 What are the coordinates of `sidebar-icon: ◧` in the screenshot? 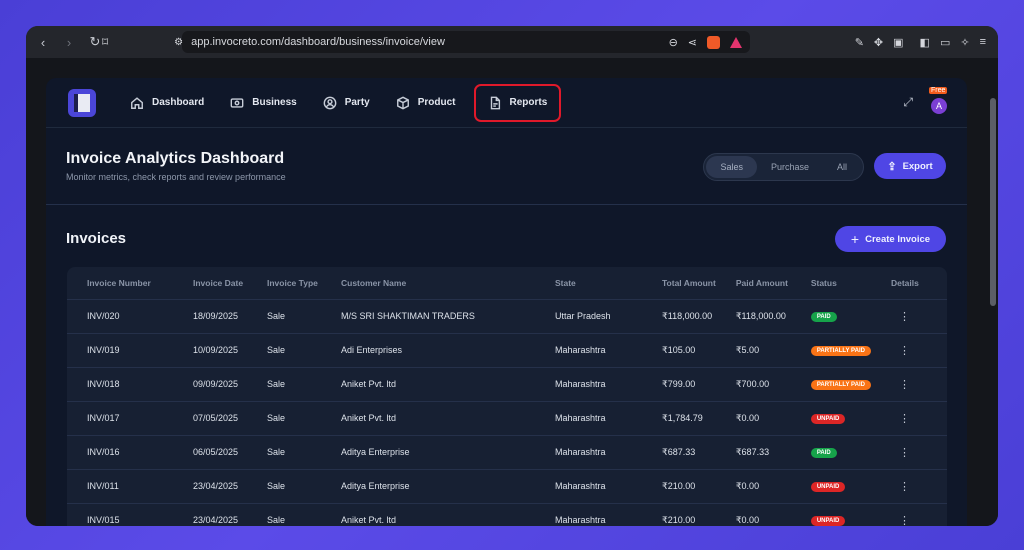 It's located at (925, 42).